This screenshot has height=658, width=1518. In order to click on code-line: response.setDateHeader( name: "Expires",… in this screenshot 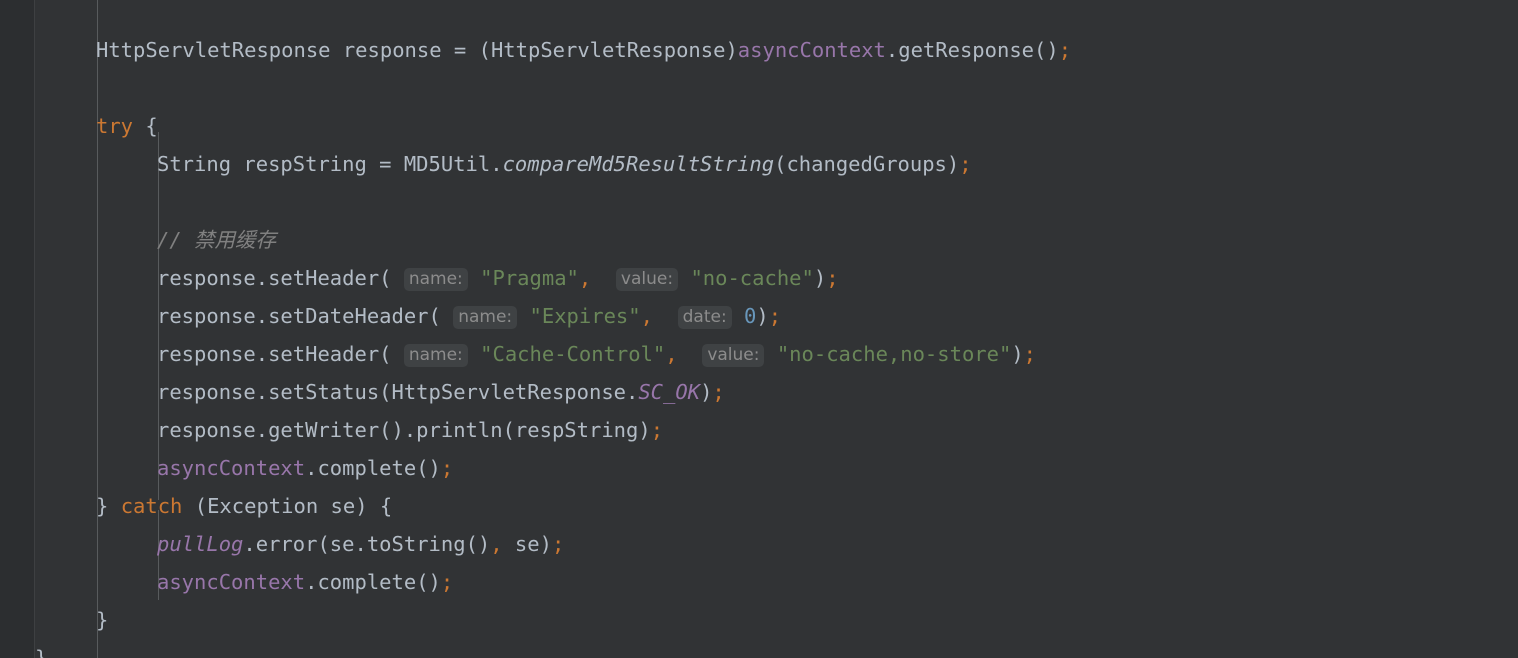, I will do `click(759, 316)`.